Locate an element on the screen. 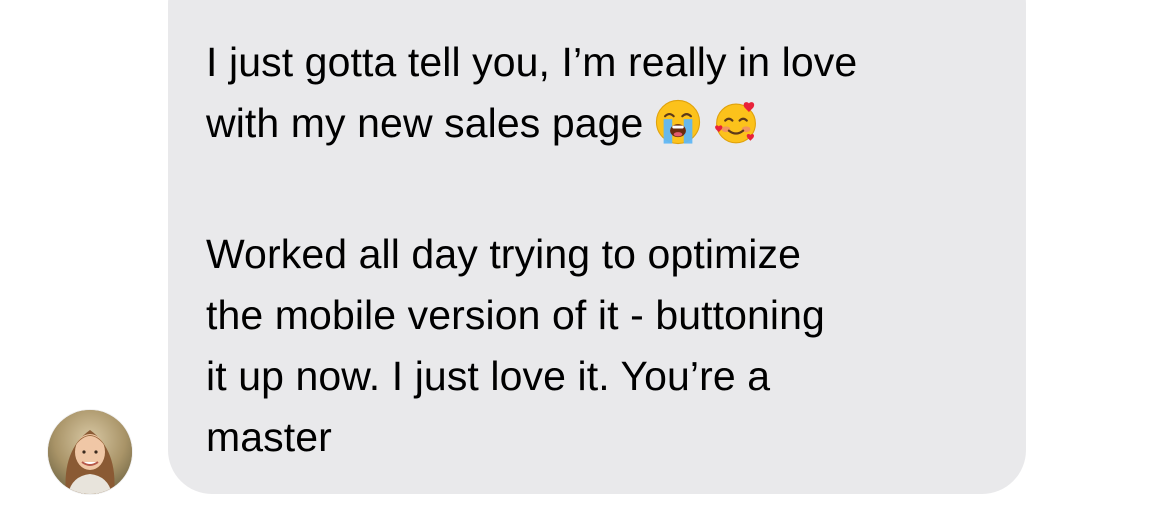 This screenshot has height=519, width=1150. message-line: with my new sales page is located at coordinates (531, 123).